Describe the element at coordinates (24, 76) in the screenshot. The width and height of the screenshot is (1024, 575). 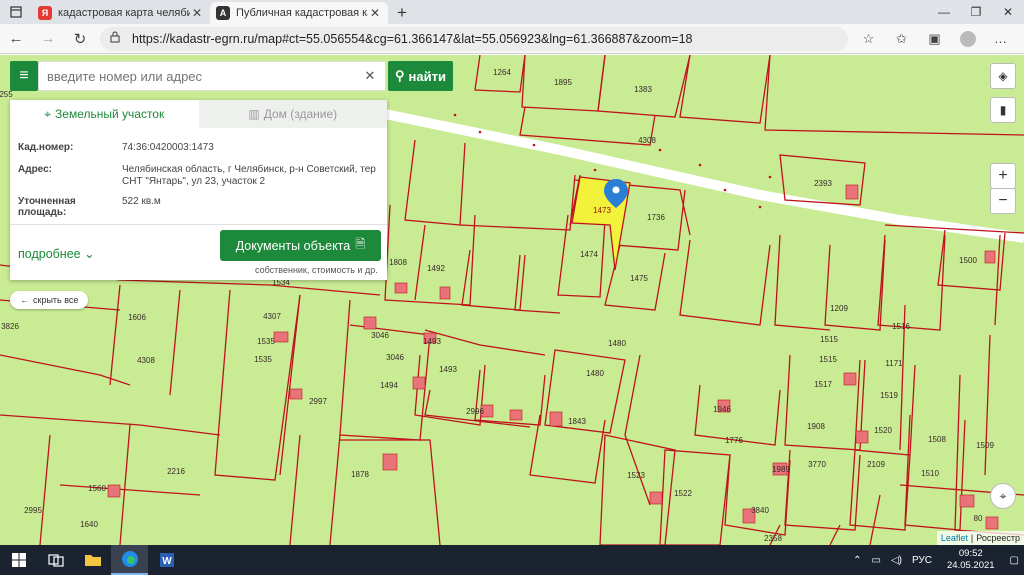
I see `menu-button: ≡` at that location.